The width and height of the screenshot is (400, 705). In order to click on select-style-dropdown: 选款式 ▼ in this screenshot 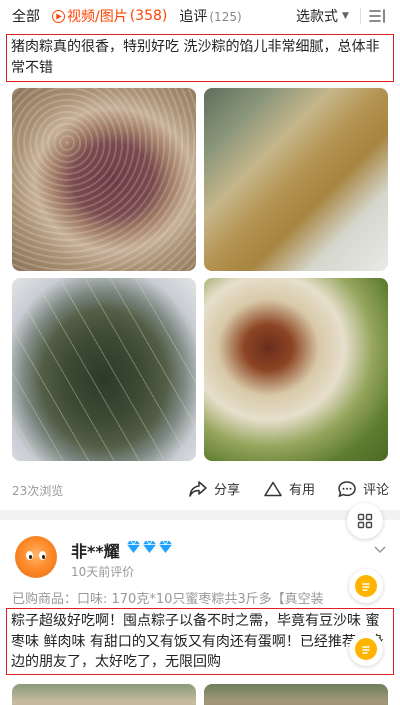, I will do `click(322, 16)`.